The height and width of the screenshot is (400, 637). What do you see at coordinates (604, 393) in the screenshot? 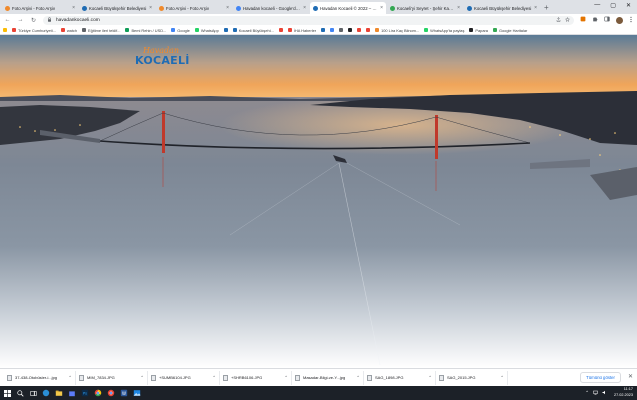
I see `volume-icon` at bounding box center [604, 393].